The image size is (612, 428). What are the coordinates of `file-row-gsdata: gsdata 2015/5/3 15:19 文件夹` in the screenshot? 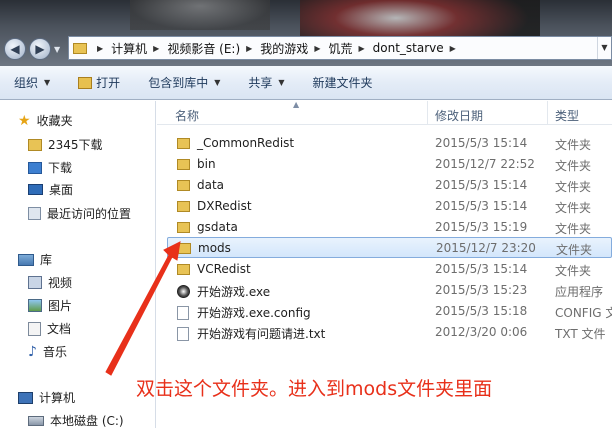 It's located at (389, 227).